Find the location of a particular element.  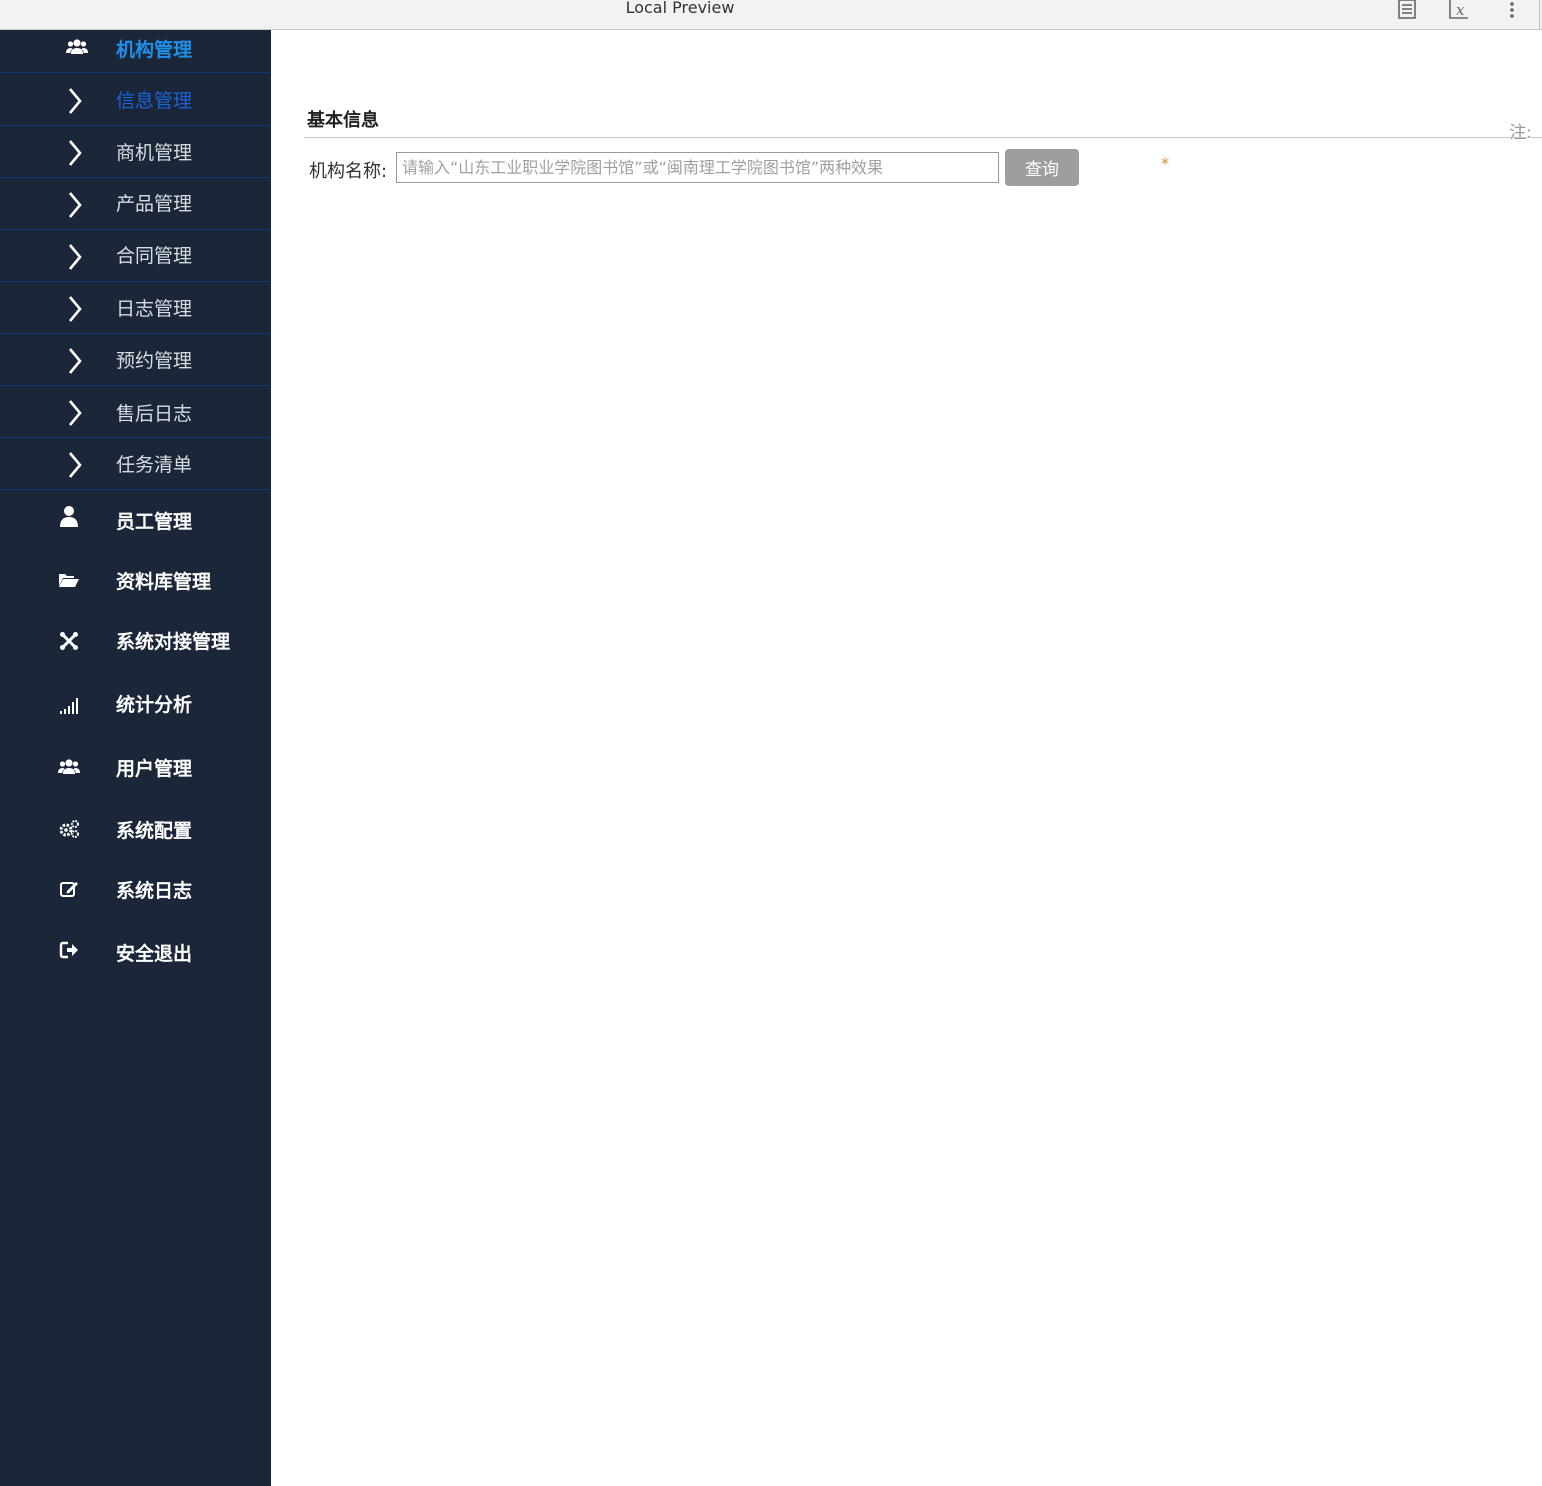

formula-icon: x is located at coordinates (1459, 10).